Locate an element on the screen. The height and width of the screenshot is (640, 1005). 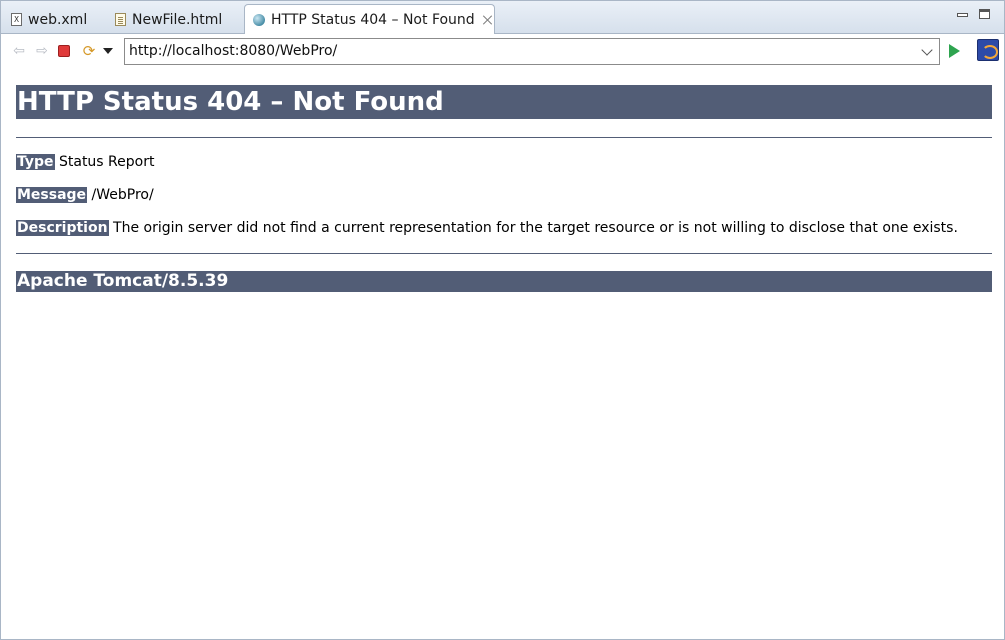
tab-http-status: HTTP Status 404 – Not Found is located at coordinates (369, 19).